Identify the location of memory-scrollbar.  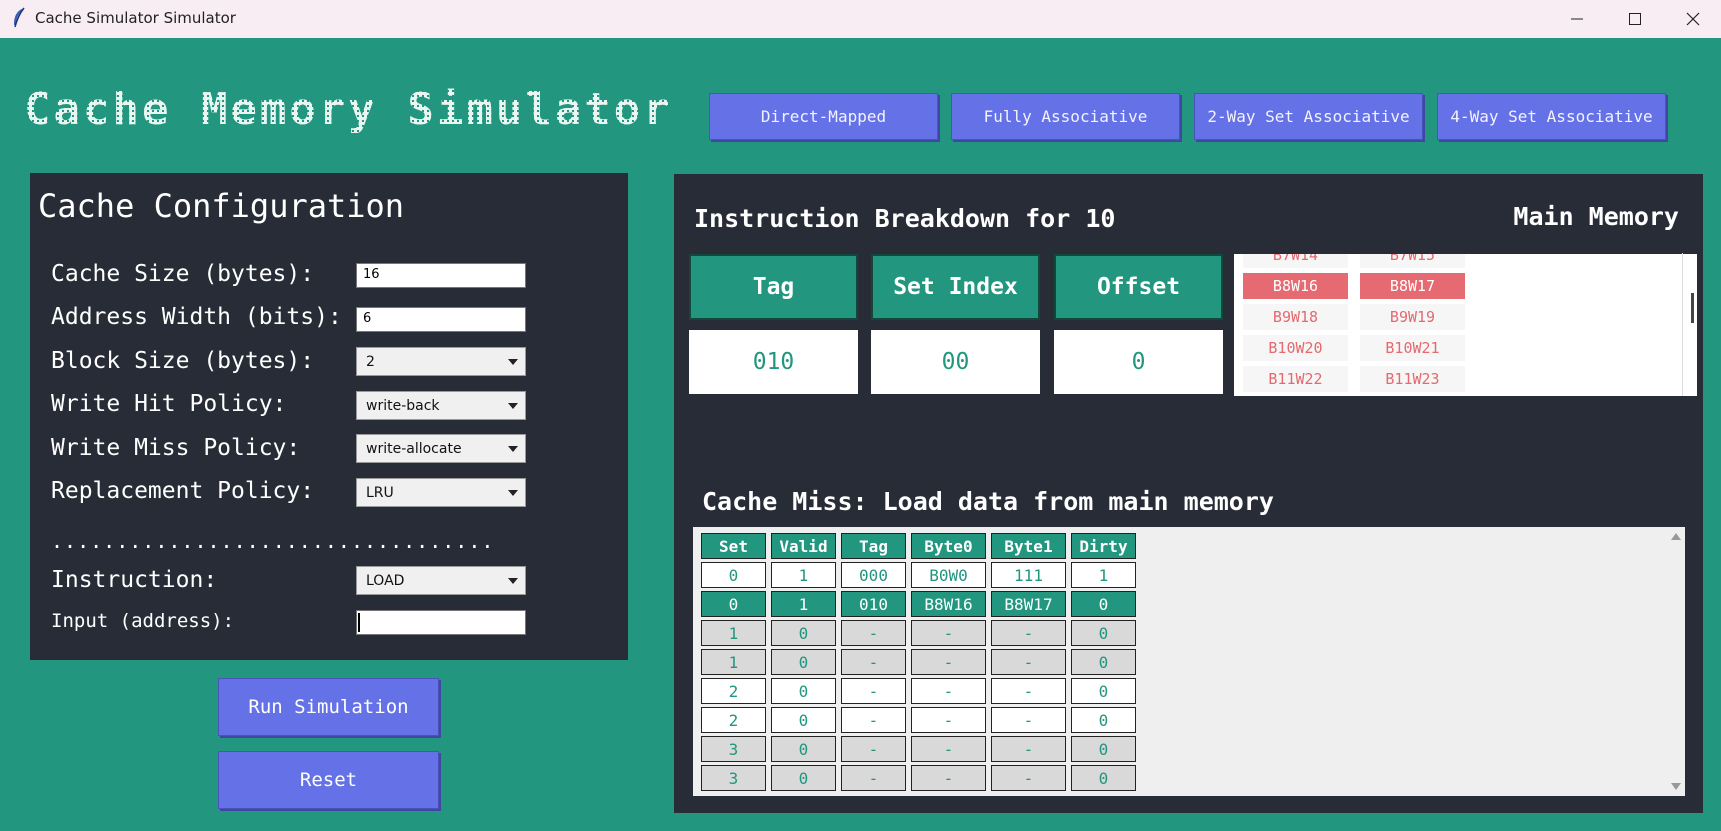
(1691, 324).